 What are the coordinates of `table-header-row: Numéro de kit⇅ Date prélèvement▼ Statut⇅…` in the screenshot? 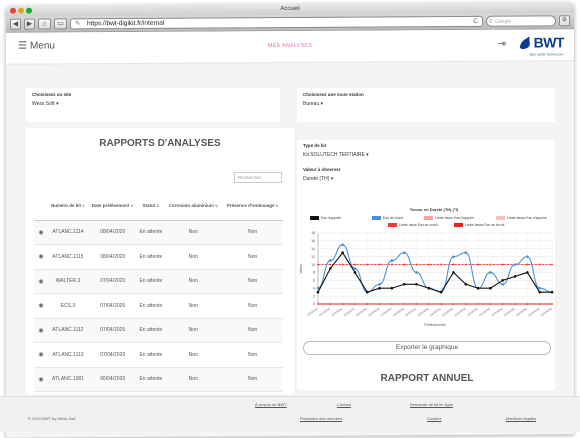 It's located at (158, 206).